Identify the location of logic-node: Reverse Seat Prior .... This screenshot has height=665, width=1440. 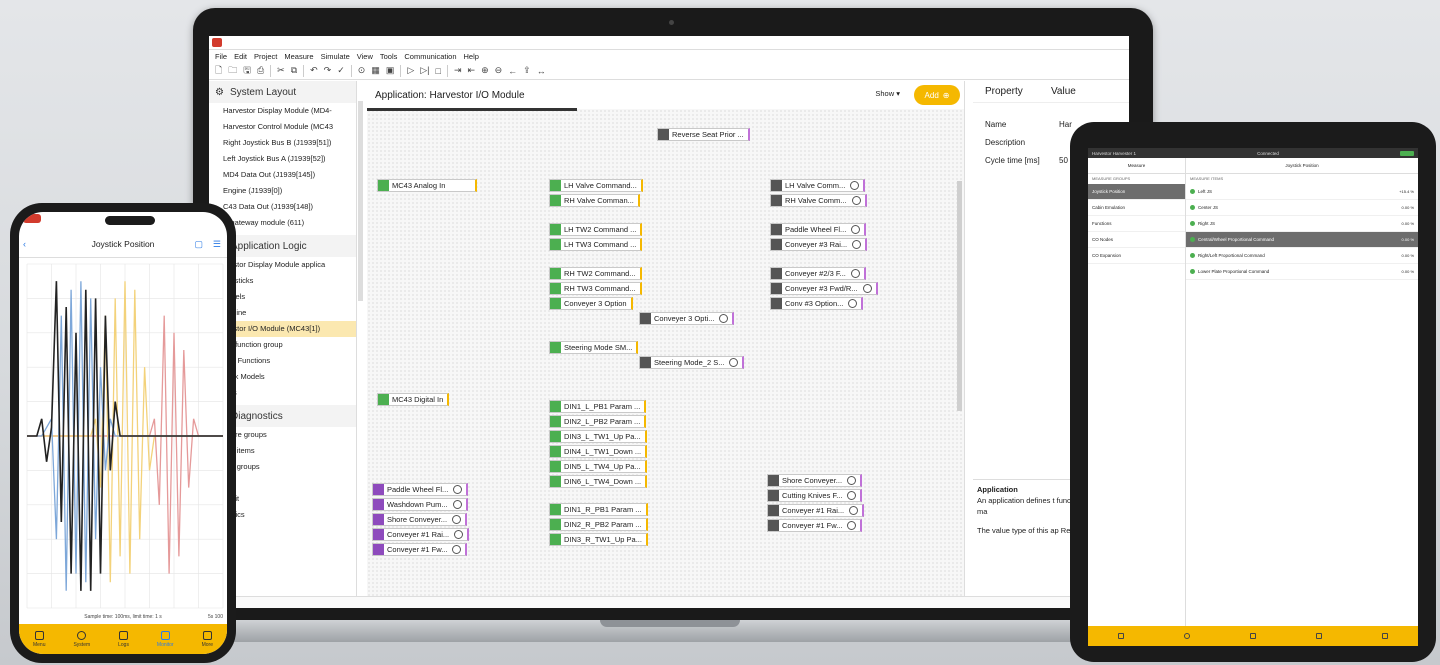
(703, 134).